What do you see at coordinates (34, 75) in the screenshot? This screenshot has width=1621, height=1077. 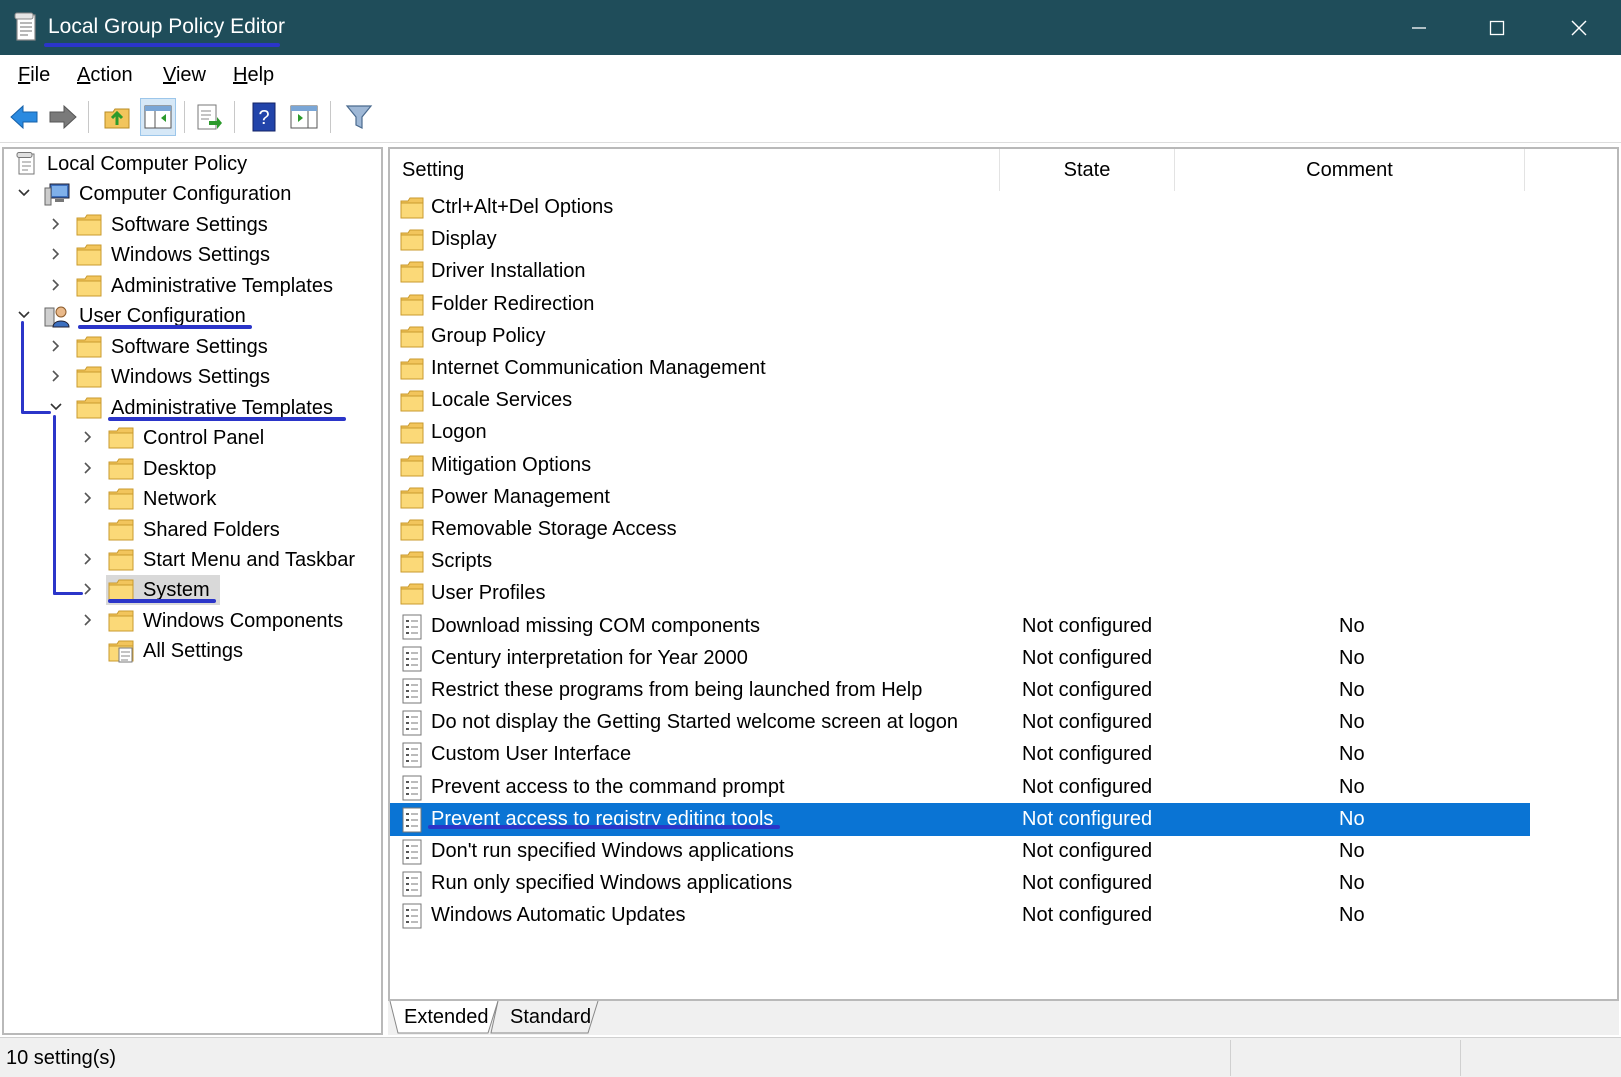 I see `menu-file: File` at bounding box center [34, 75].